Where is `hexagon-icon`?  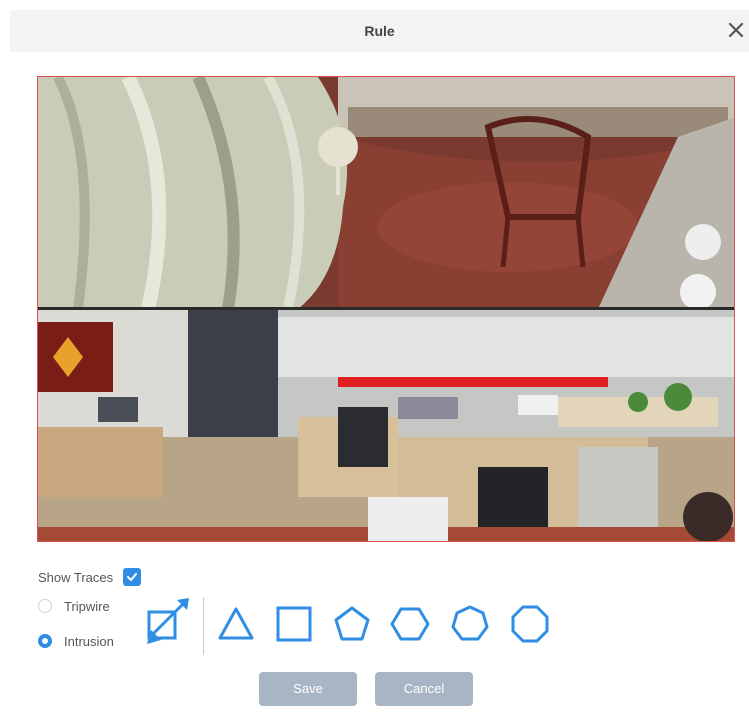 hexagon-icon is located at coordinates (410, 624).